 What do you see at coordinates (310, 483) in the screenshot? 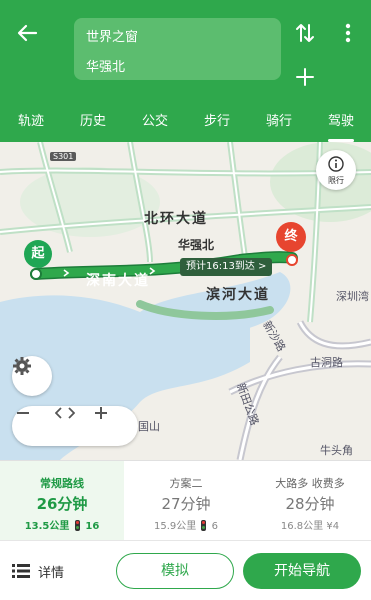
I see `route-option-label: 大路多 收费多` at bounding box center [310, 483].